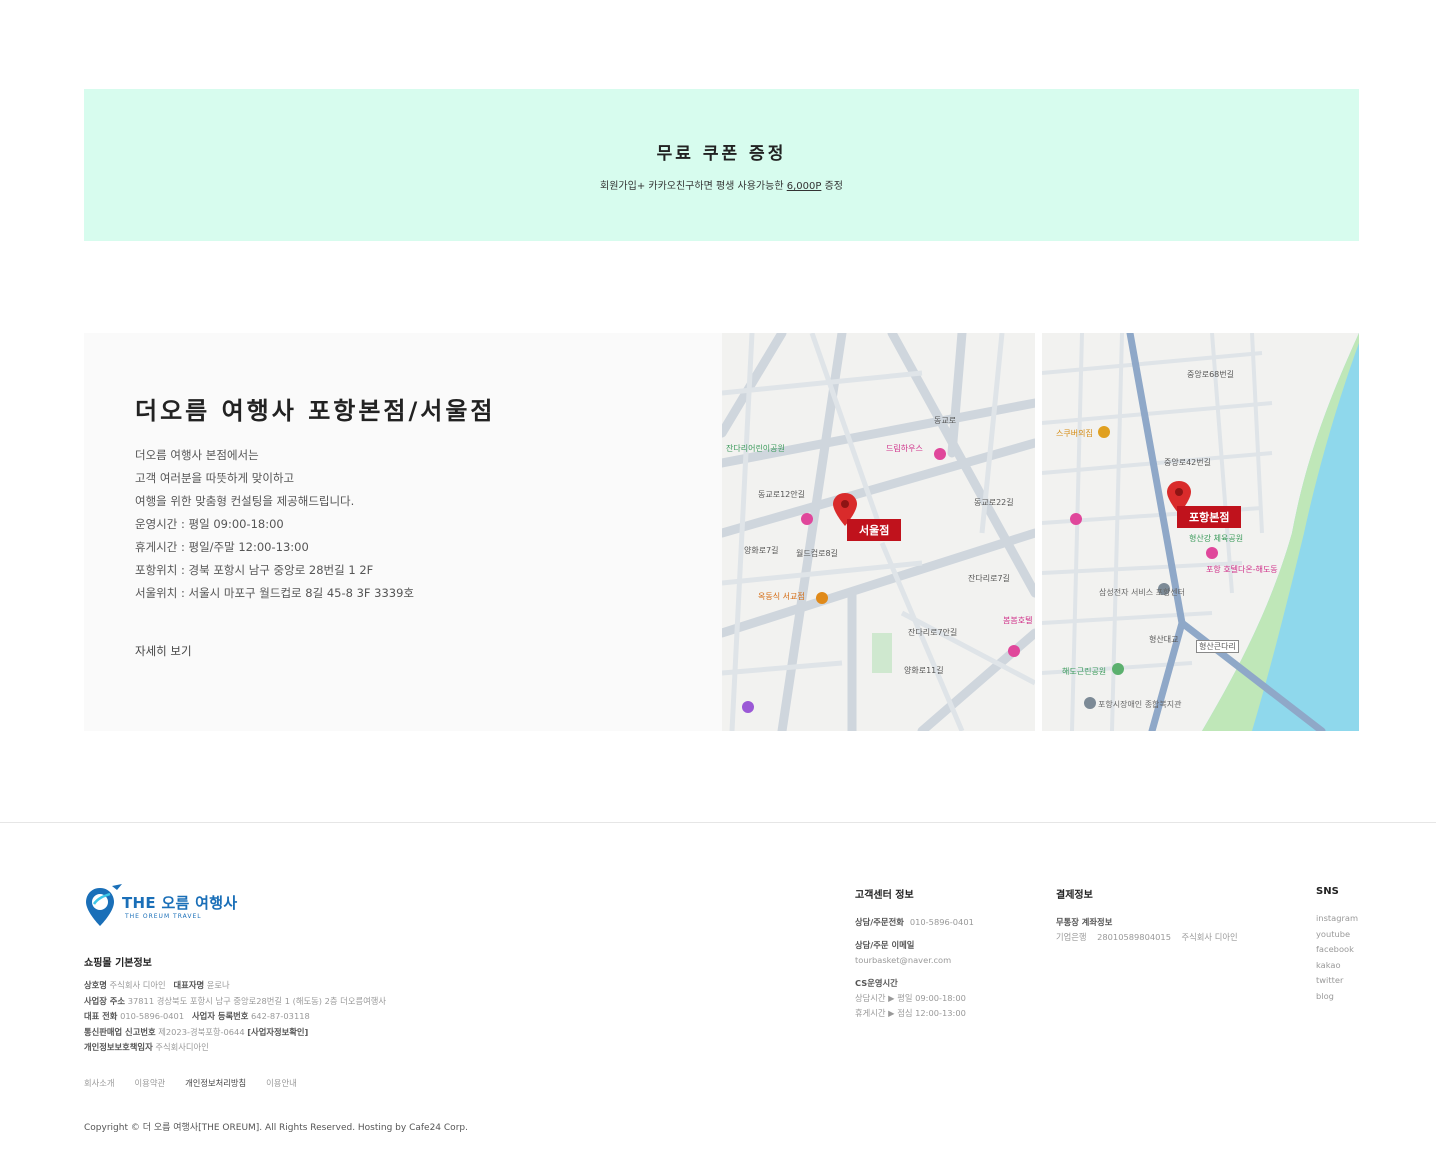 The height and width of the screenshot is (1154, 1436). What do you see at coordinates (220, 1016) in the screenshot?
I see `shop-info-key: 사업자 등록번호` at bounding box center [220, 1016].